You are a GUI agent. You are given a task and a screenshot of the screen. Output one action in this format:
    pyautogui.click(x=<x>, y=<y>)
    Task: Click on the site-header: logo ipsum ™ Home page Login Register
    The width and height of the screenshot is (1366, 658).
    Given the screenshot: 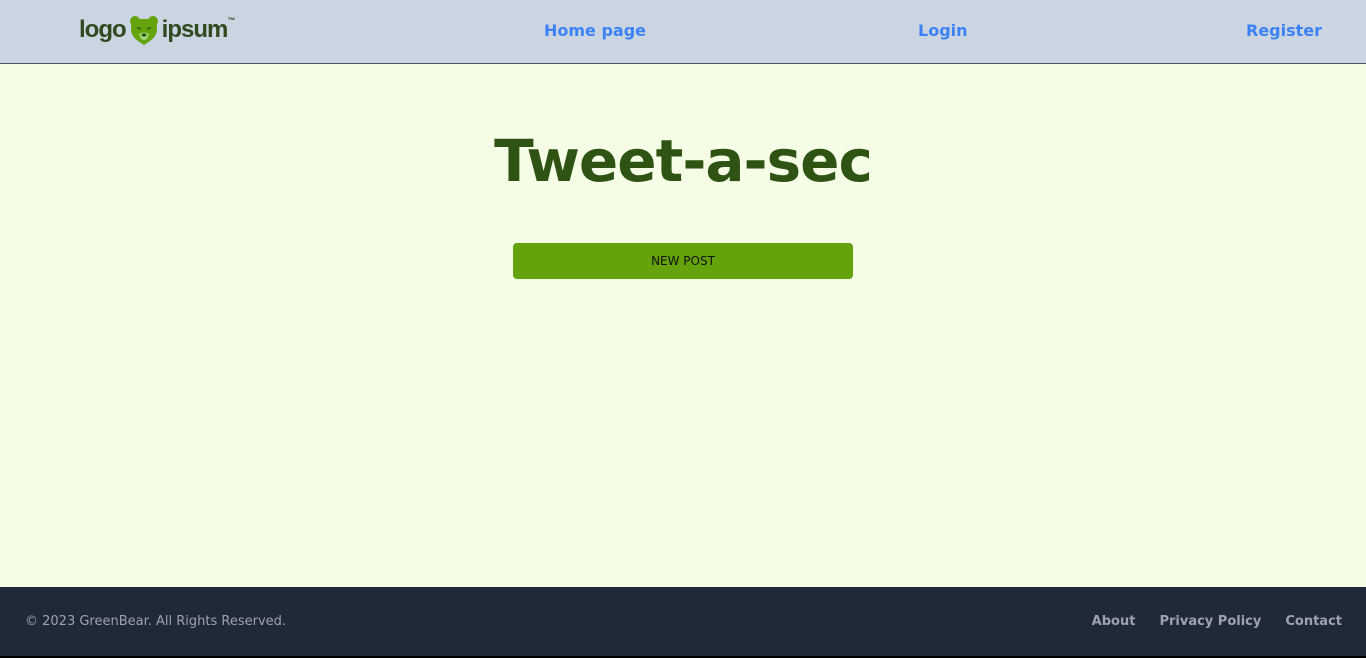 What is the action you would take?
    pyautogui.click(x=683, y=32)
    